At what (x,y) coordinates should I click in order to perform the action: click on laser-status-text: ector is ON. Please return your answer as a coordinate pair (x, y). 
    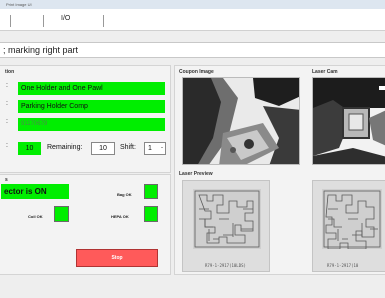
    Looking at the image, I should click on (25, 191).